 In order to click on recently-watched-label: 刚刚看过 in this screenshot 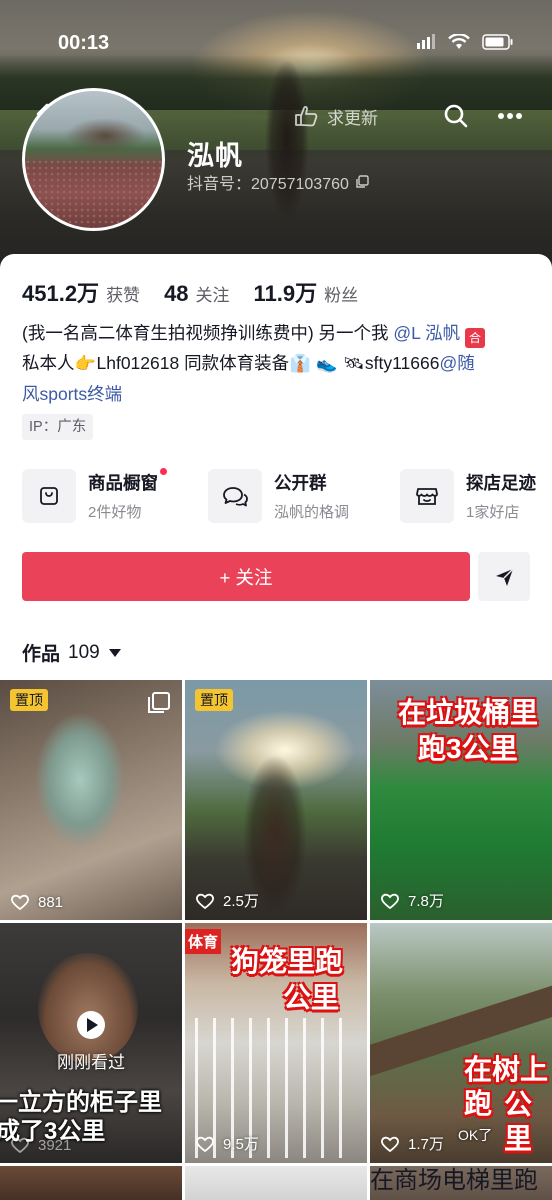, I will do `click(91, 1062)`.